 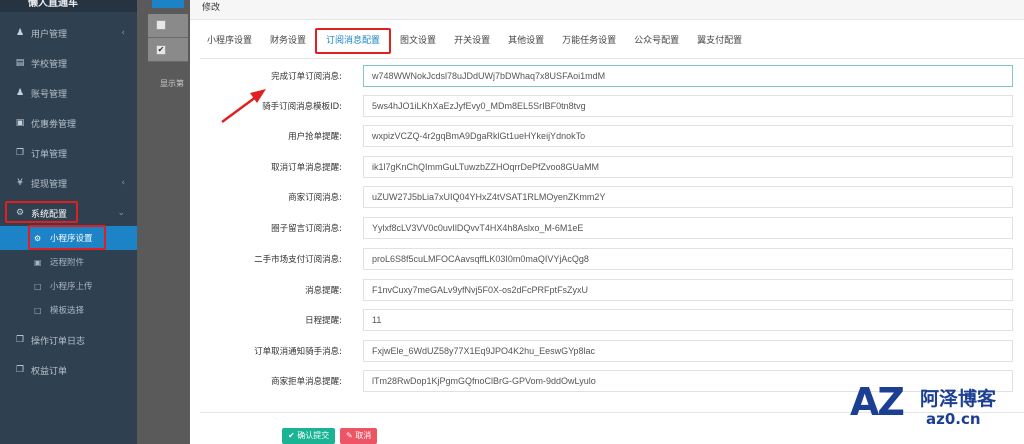 What do you see at coordinates (298, 352) in the screenshot?
I see `field-label: 订单取消通知骑手消息:` at bounding box center [298, 352].